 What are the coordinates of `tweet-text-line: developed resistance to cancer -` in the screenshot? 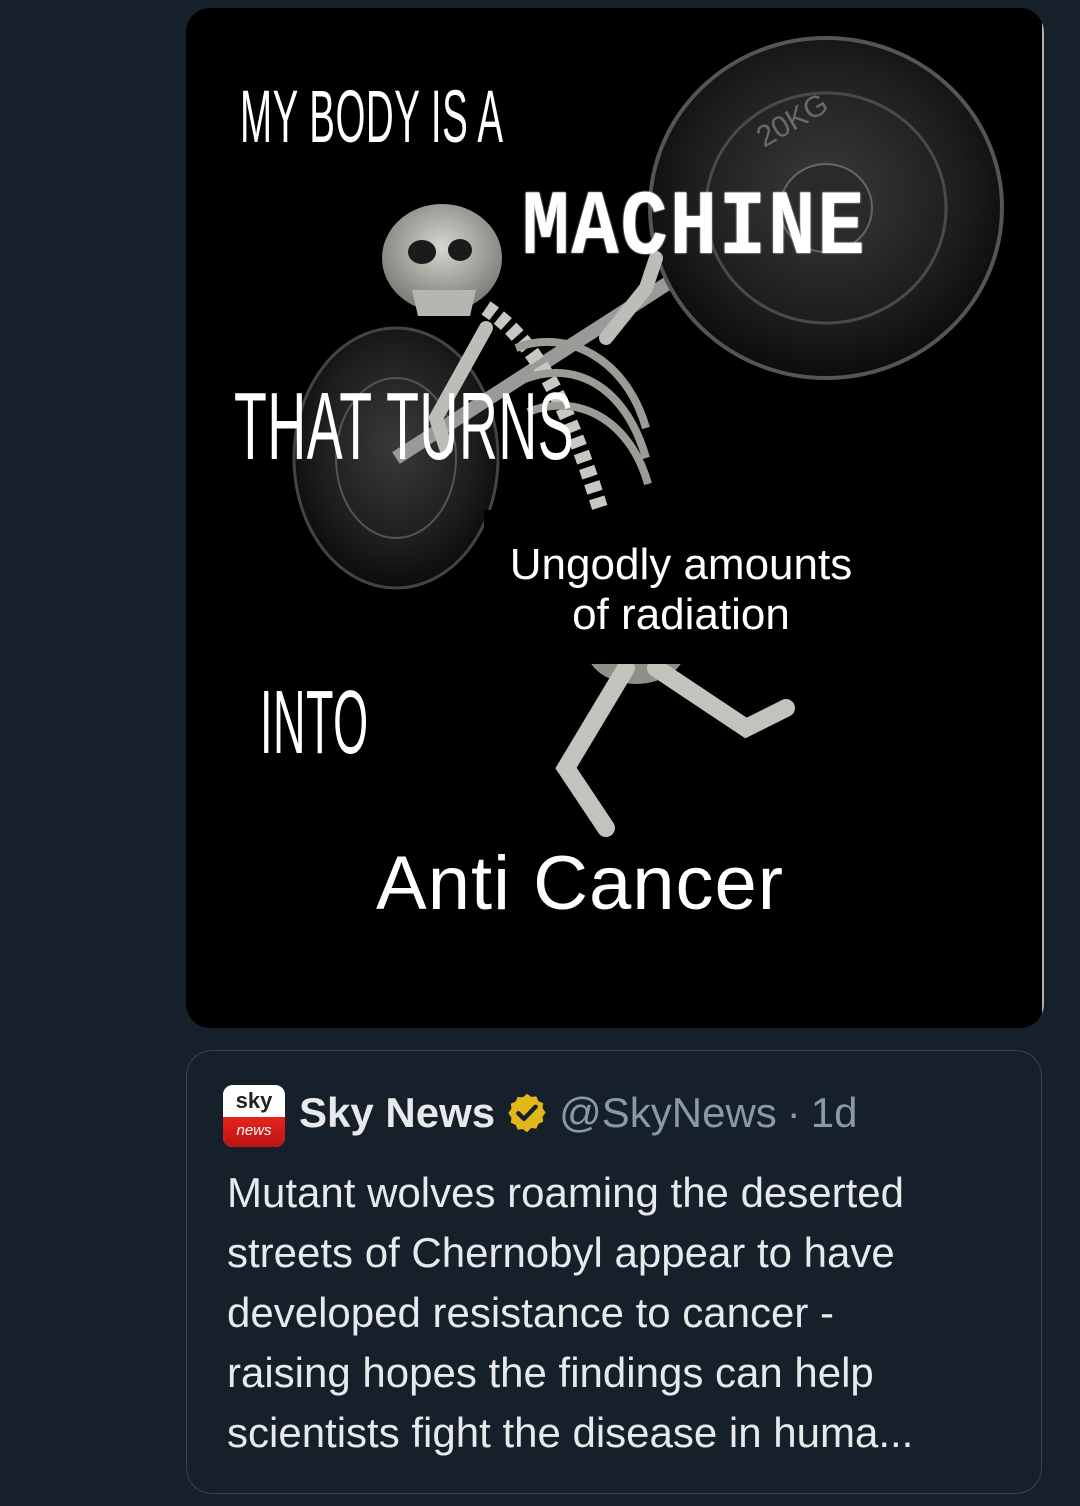 It's located at (531, 1312).